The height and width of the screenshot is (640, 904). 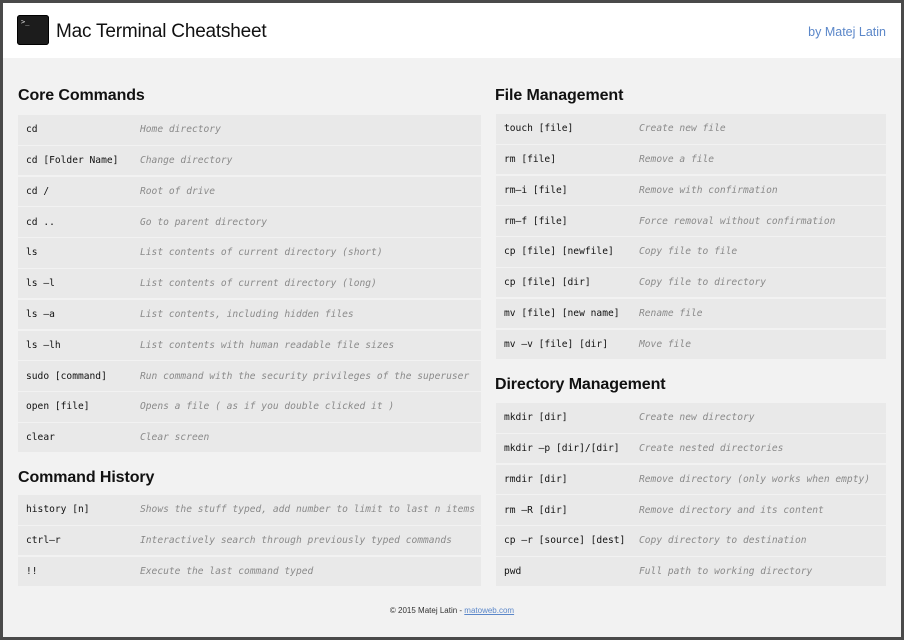 I want to click on table-row: touch [file] Create new file, so click(x=691, y=129).